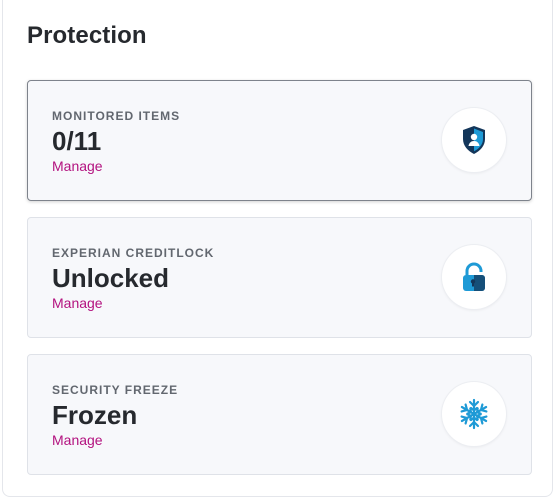 This screenshot has height=497, width=555. I want to click on card-label: EXPERIAN CREDITLOCK, so click(133, 253).